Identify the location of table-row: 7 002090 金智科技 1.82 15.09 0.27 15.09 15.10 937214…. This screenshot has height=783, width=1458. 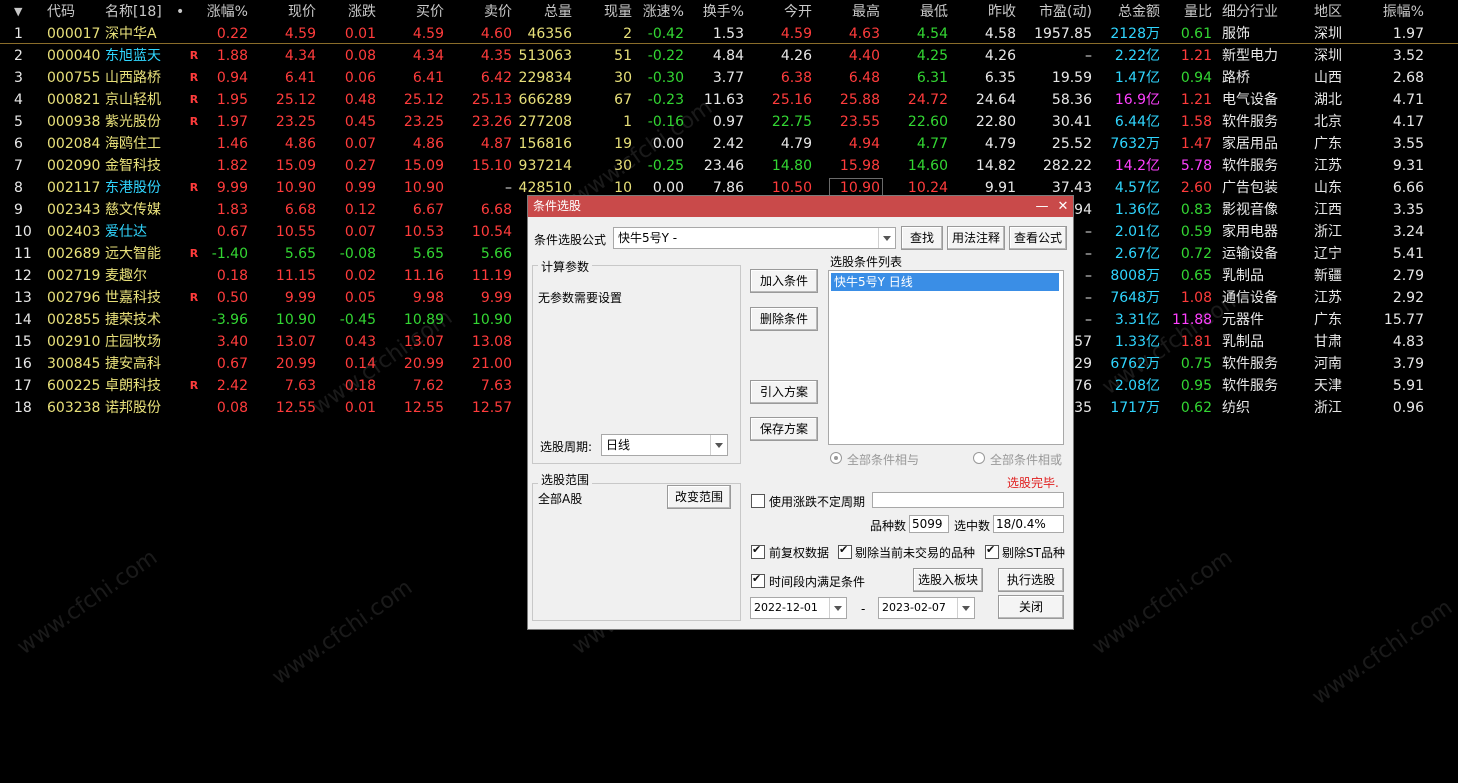
(729, 165).